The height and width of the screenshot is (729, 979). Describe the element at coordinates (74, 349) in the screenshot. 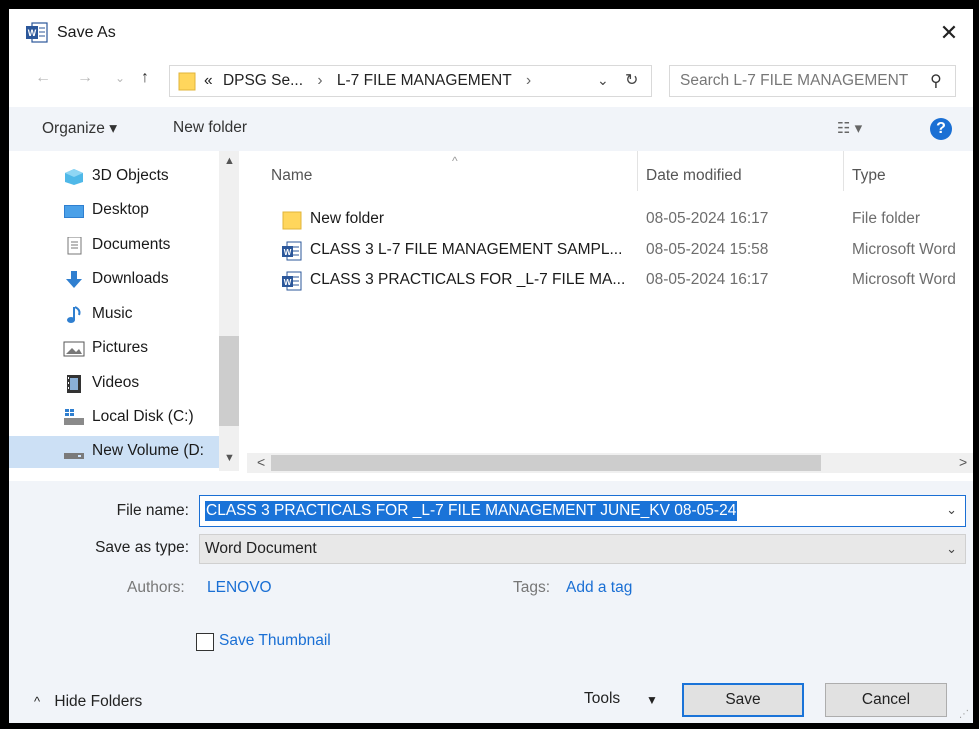

I see `pictures-icon` at that location.